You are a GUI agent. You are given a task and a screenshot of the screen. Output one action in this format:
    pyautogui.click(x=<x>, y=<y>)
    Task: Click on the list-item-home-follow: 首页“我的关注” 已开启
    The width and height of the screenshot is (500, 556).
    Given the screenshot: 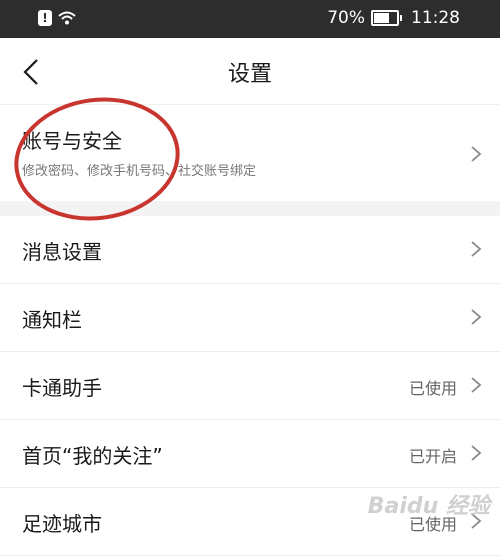 What is the action you would take?
    pyautogui.click(x=250, y=454)
    